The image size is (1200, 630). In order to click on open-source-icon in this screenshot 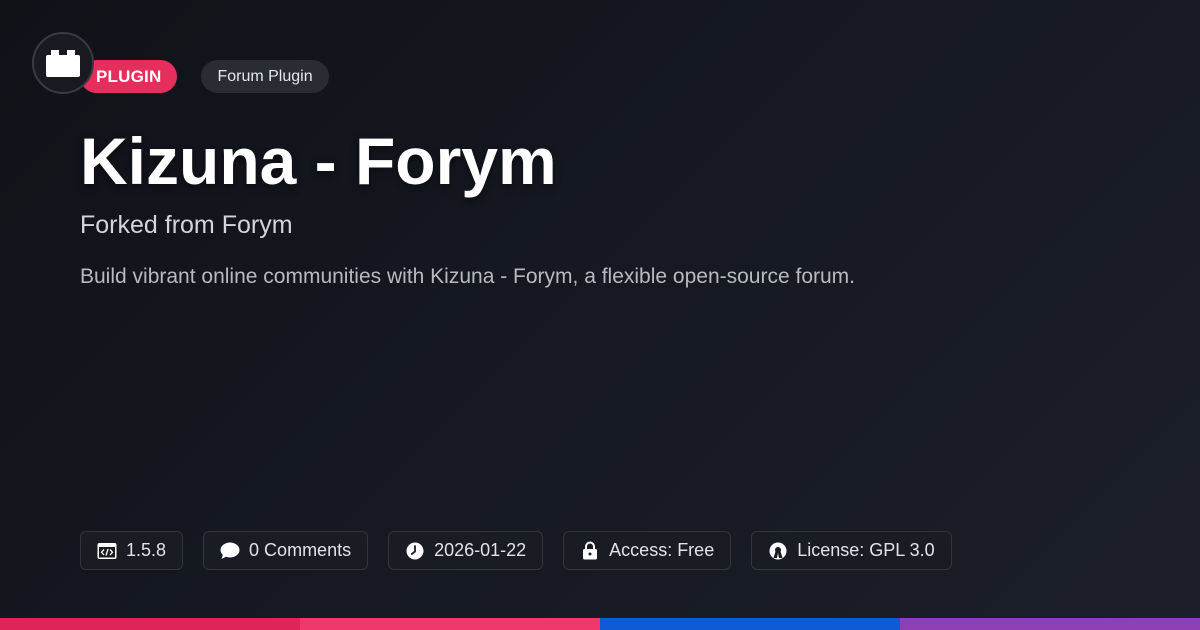, I will do `click(778, 551)`.